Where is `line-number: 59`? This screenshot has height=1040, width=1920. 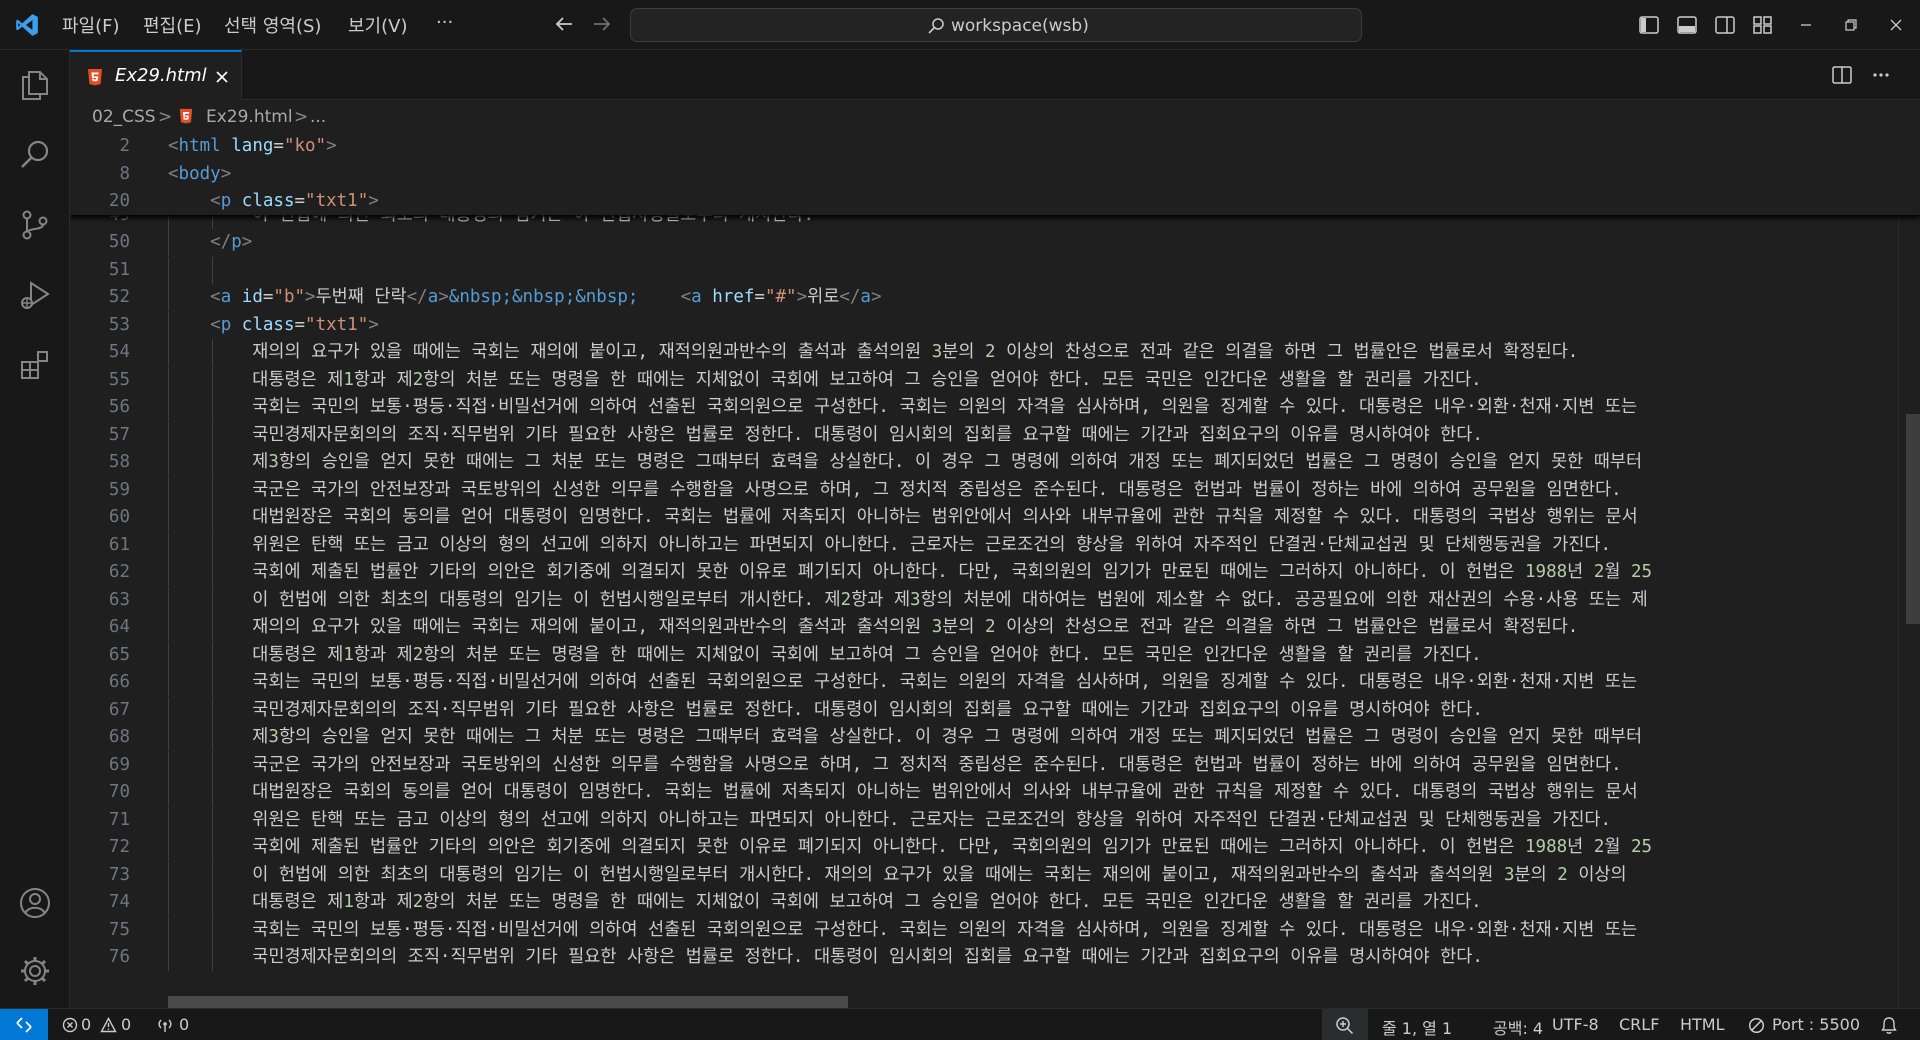 line-number: 59 is located at coordinates (119, 489).